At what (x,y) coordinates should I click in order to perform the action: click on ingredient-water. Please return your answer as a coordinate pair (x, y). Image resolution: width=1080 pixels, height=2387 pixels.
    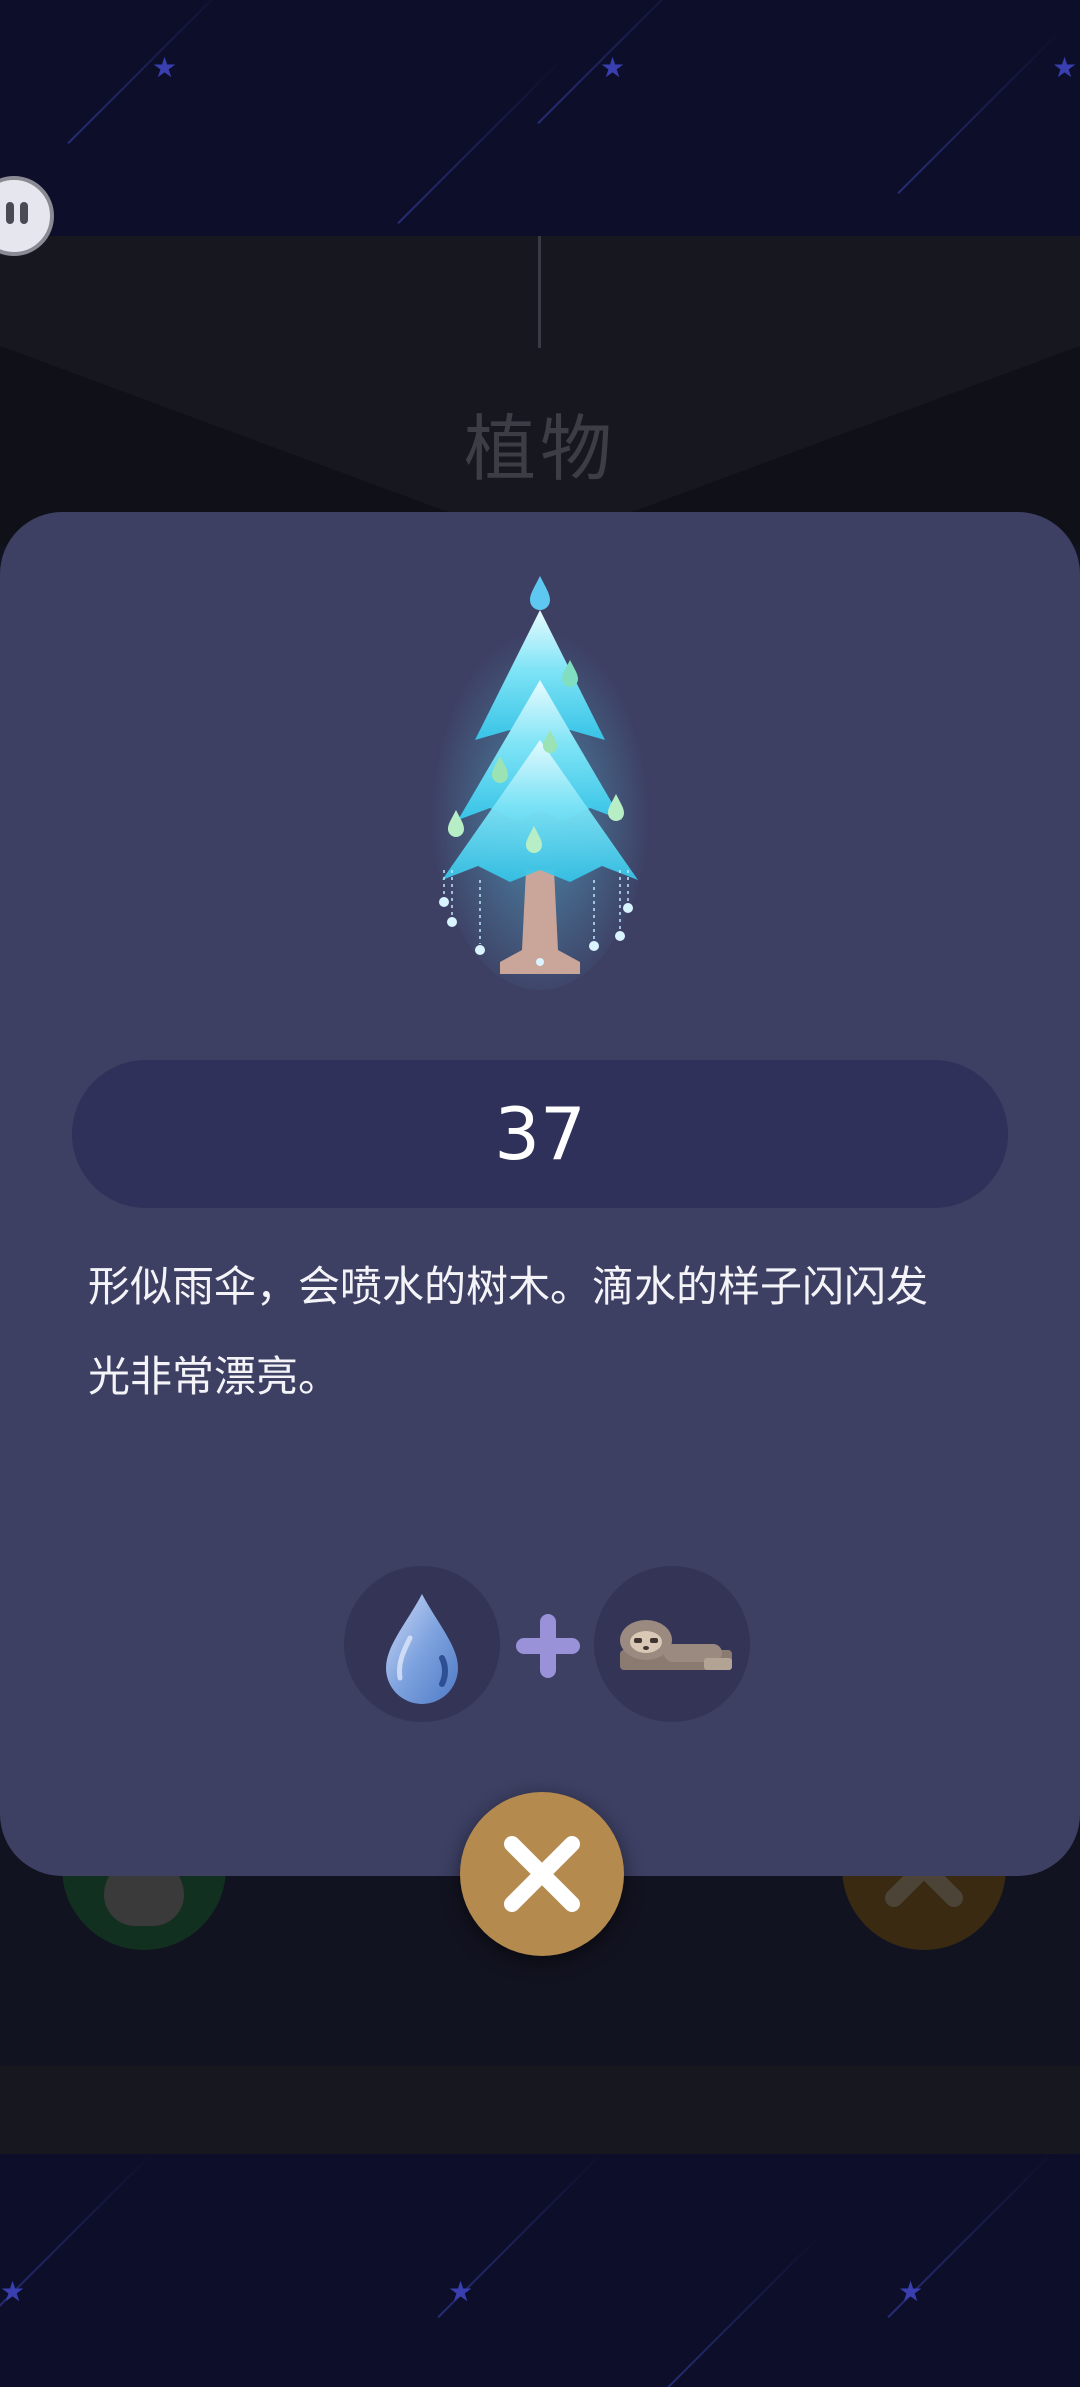
    Looking at the image, I should click on (422, 1644).